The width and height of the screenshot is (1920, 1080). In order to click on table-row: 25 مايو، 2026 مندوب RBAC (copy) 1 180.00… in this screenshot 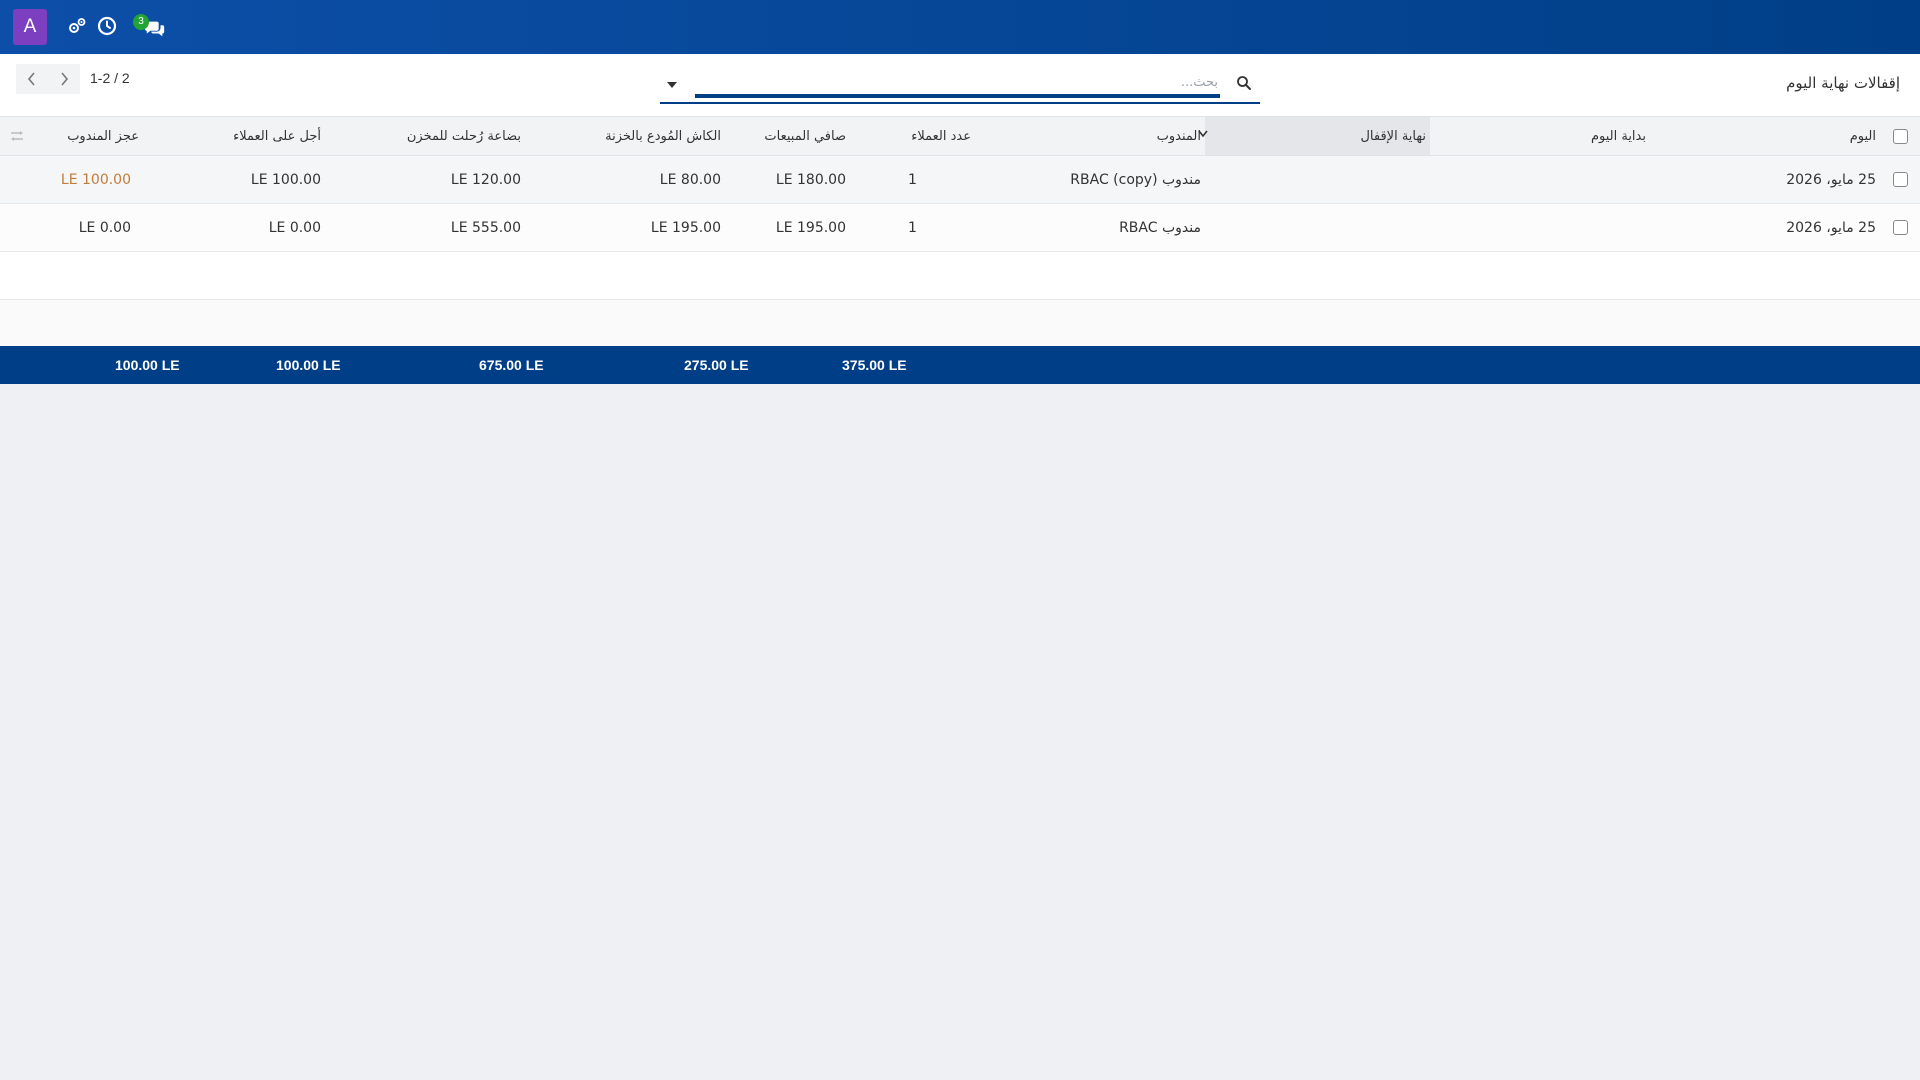, I will do `click(960, 179)`.